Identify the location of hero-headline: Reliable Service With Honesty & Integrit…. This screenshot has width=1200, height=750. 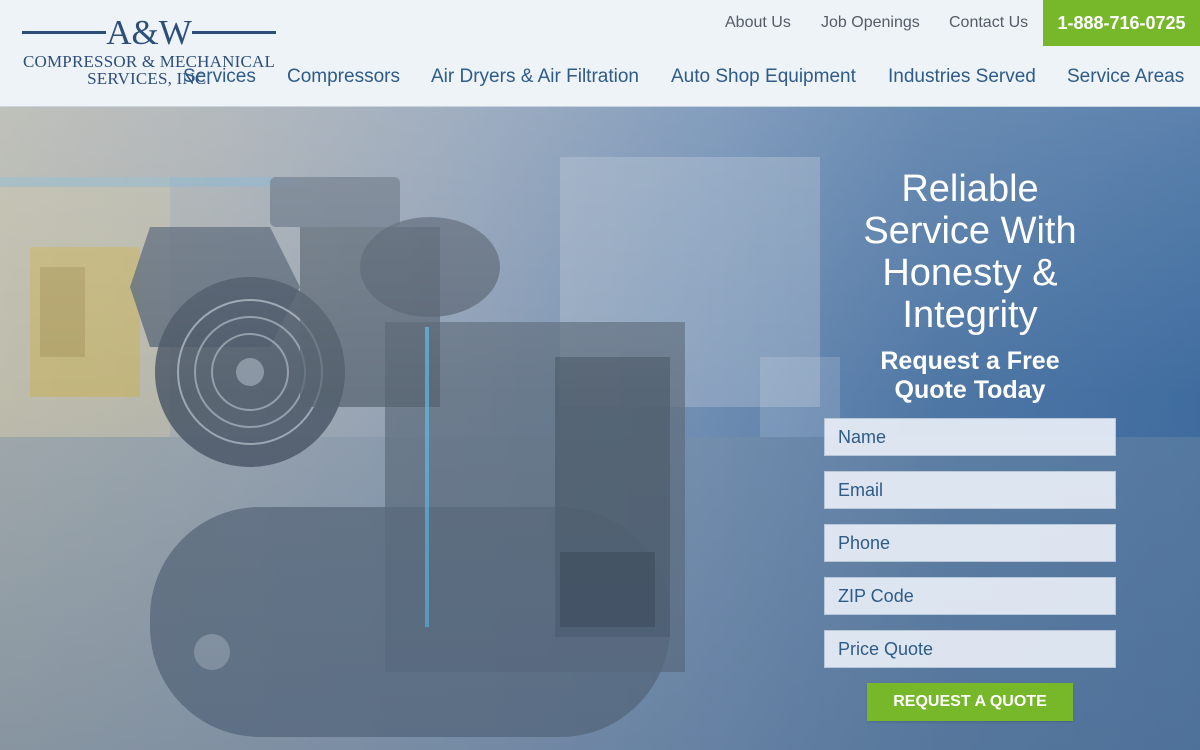
(970, 252).